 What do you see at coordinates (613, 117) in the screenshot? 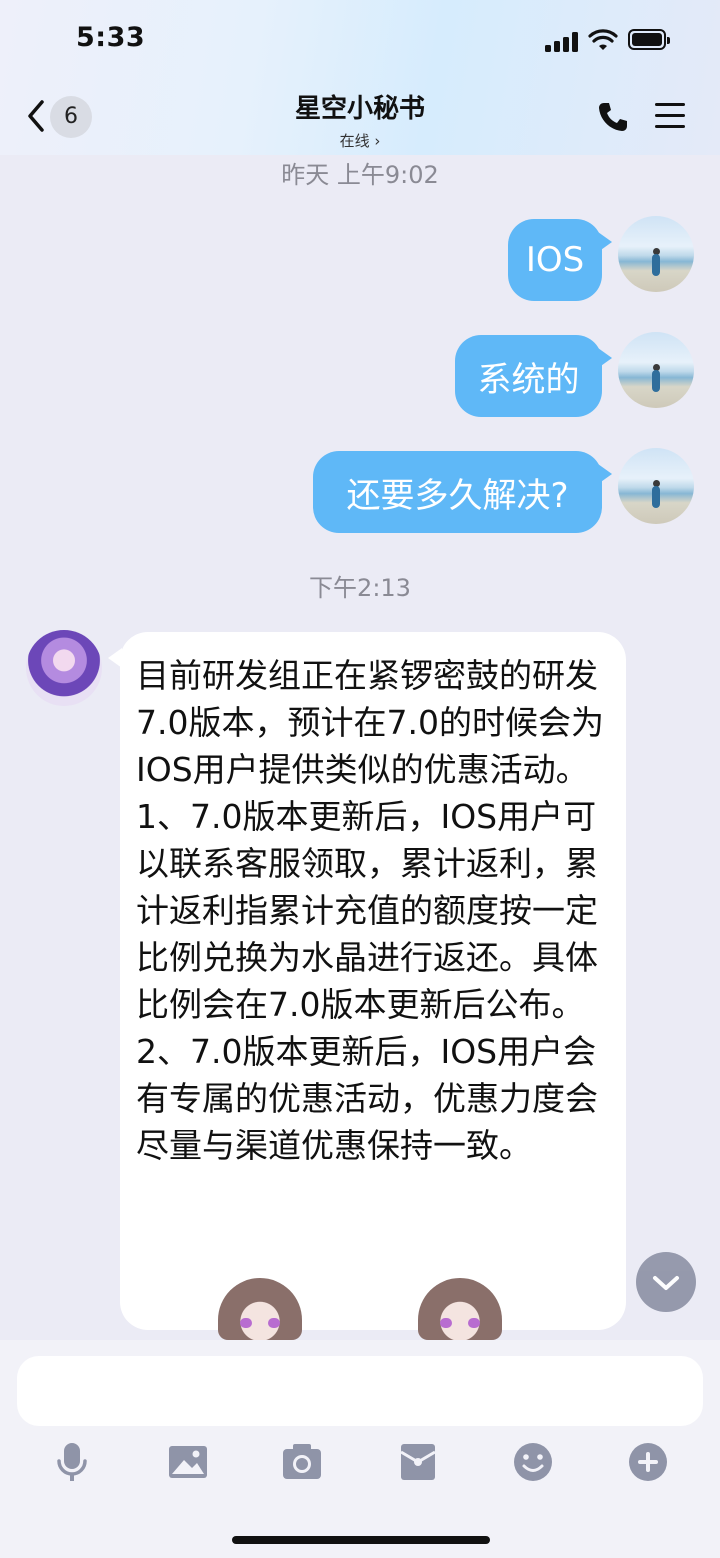
I see `phone-icon` at bounding box center [613, 117].